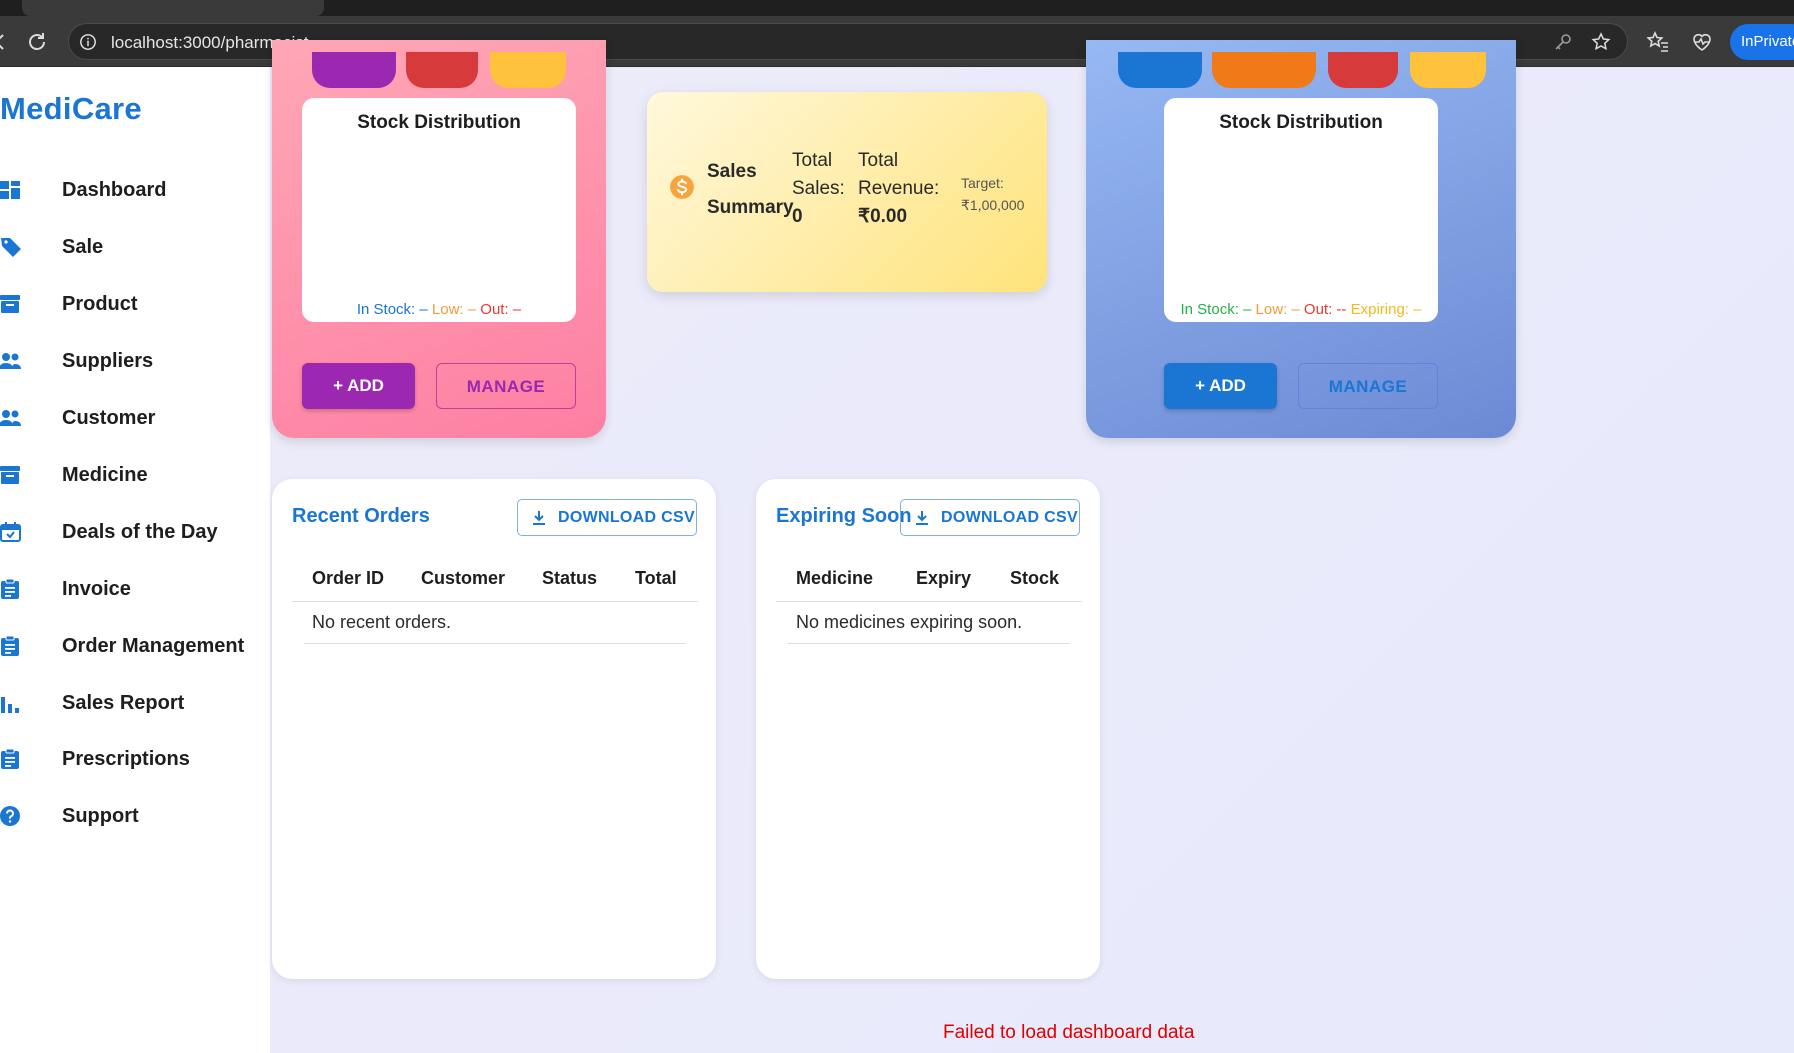  Describe the element at coordinates (358, 386) in the screenshot. I see `add-product-button: + ADD` at that location.